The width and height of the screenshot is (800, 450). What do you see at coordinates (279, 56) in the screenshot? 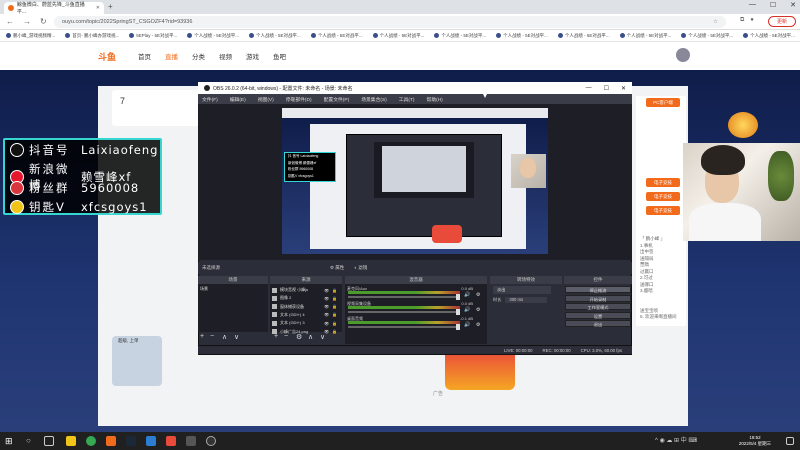
I see `site-nav-5: 鱼吧` at bounding box center [279, 56].